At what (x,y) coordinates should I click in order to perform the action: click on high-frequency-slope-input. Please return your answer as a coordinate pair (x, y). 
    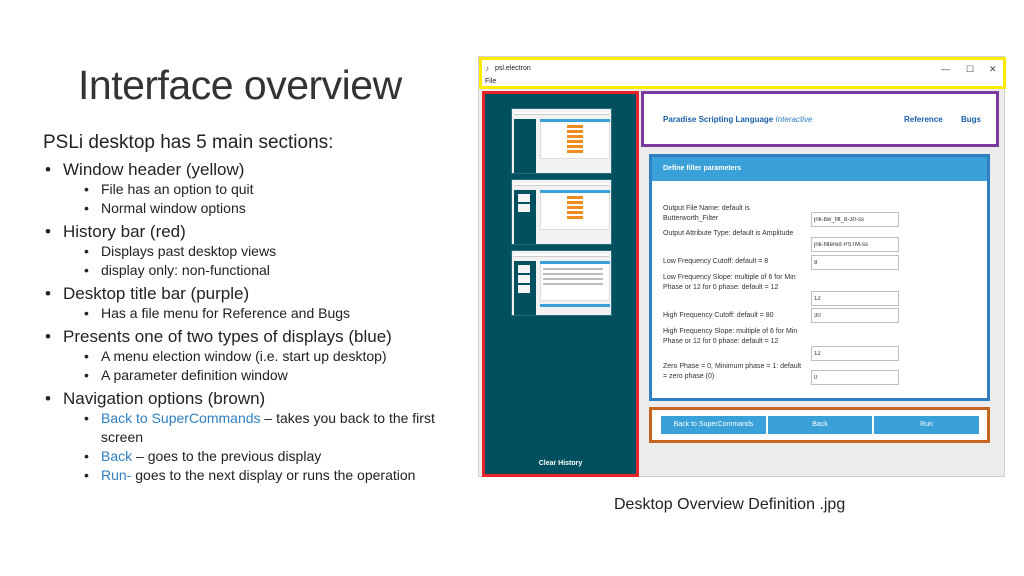
    Looking at the image, I should click on (855, 353).